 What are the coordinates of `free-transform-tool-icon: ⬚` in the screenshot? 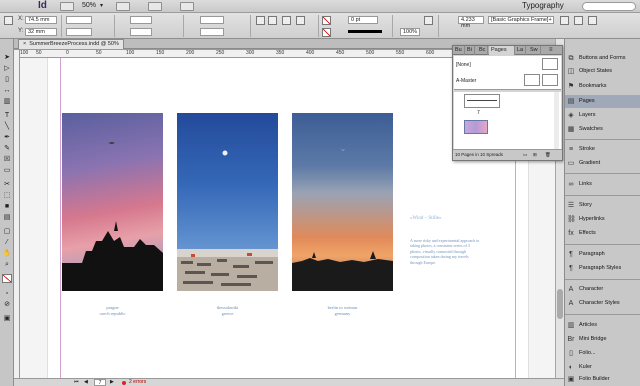 It's located at (7, 195).